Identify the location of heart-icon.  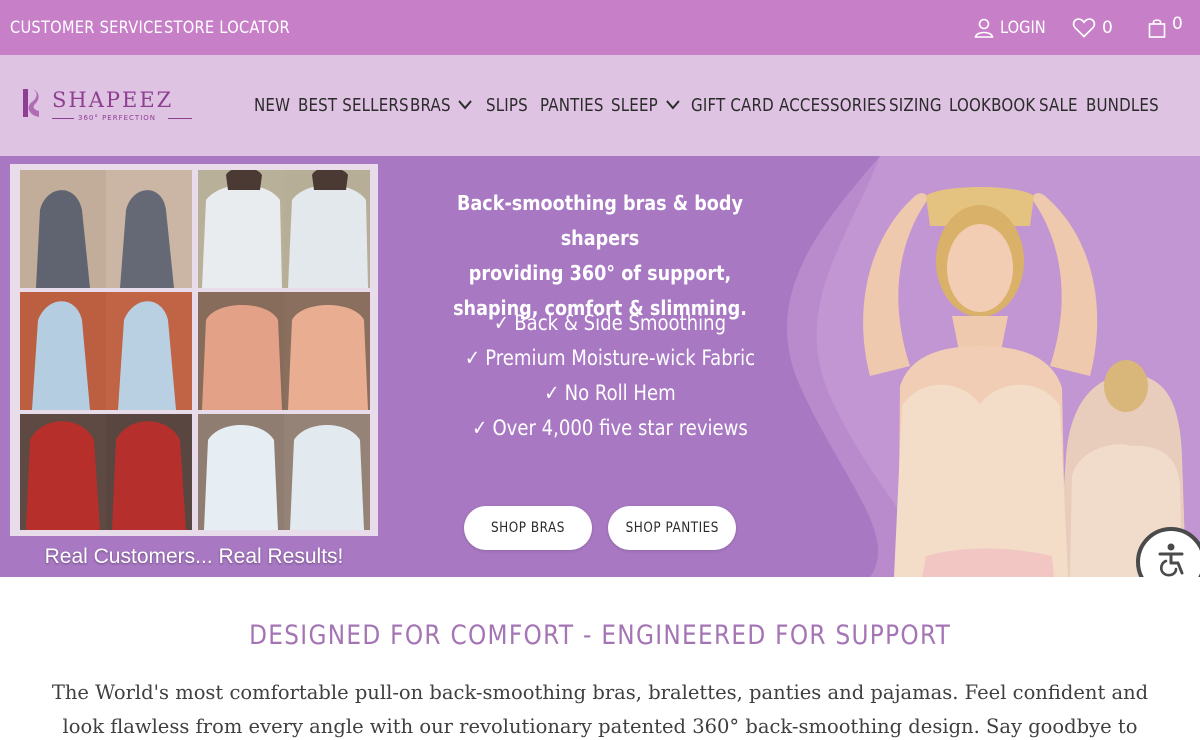
(1084, 27).